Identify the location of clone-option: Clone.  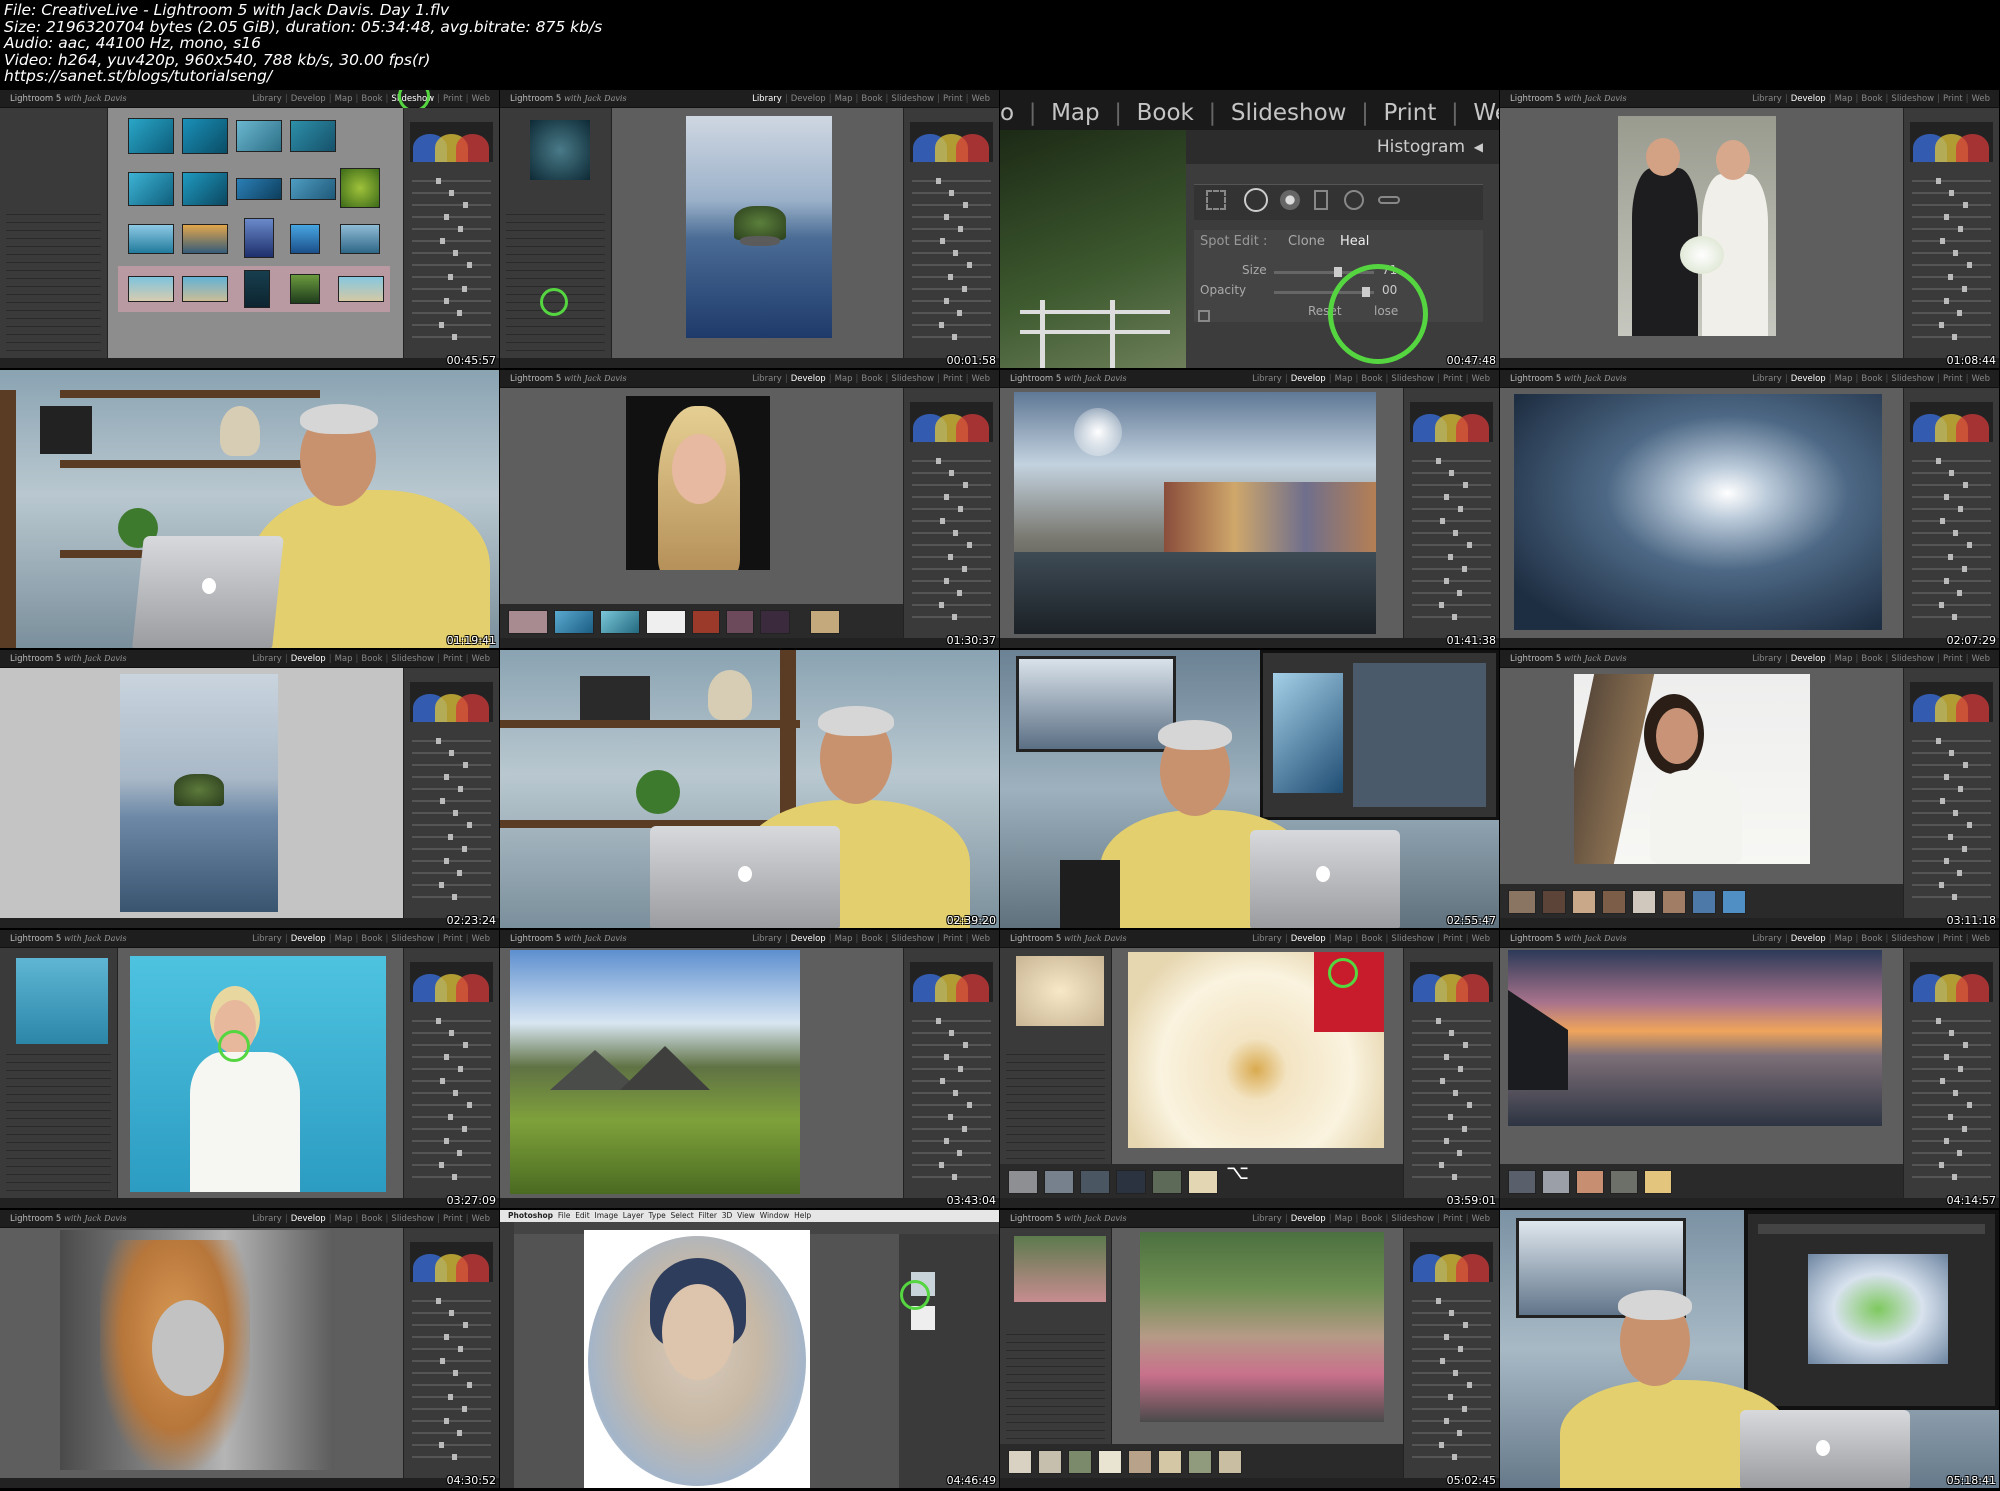
(1306, 241).